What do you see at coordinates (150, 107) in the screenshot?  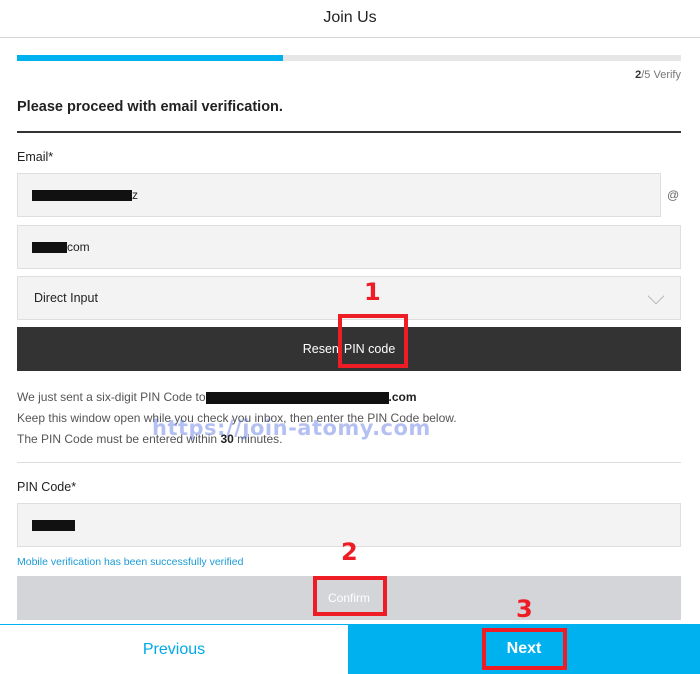 I see `section-title: Please proceed with email verification.` at bounding box center [150, 107].